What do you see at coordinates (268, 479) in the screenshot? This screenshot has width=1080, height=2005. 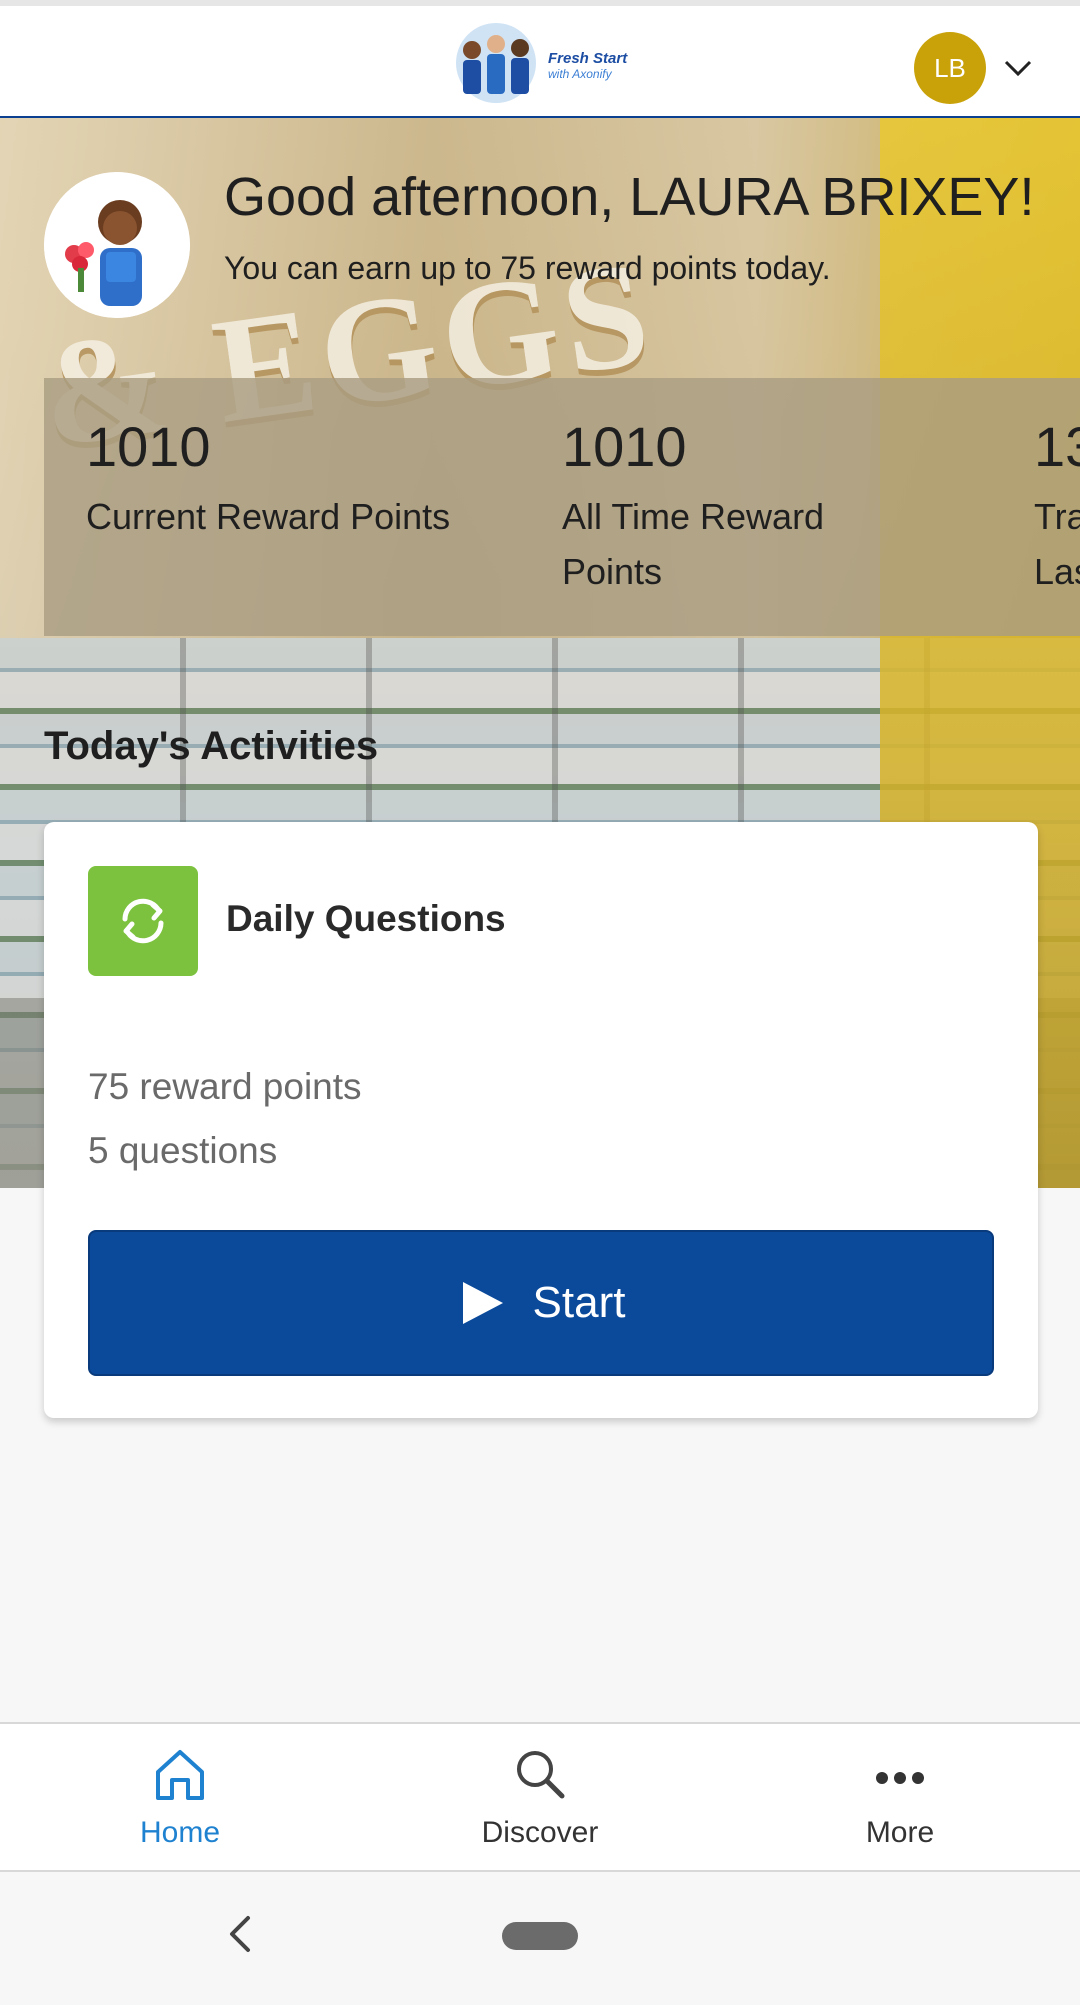 I see `stat-current-points: 1010 Current Reward Points` at bounding box center [268, 479].